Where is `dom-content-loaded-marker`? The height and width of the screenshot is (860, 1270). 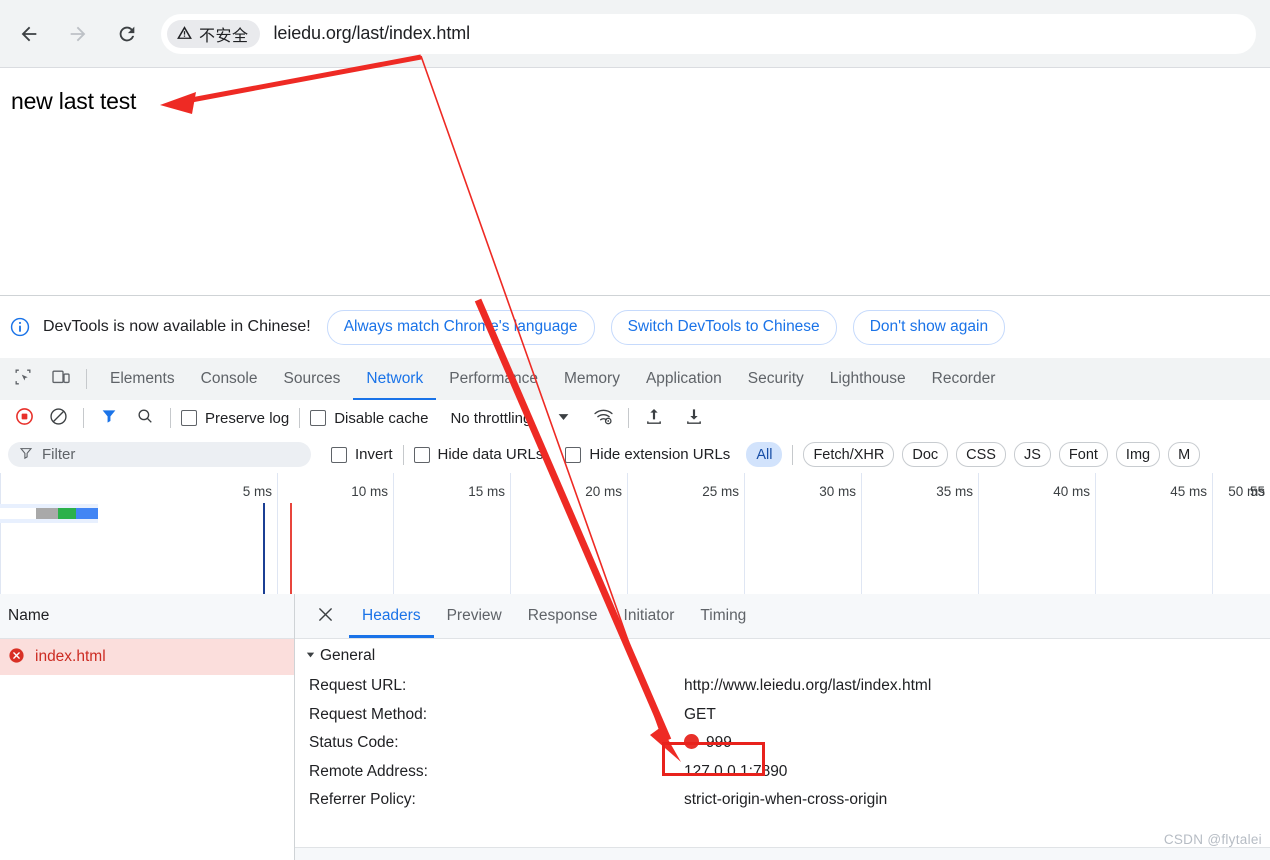 dom-content-loaded-marker is located at coordinates (264, 548).